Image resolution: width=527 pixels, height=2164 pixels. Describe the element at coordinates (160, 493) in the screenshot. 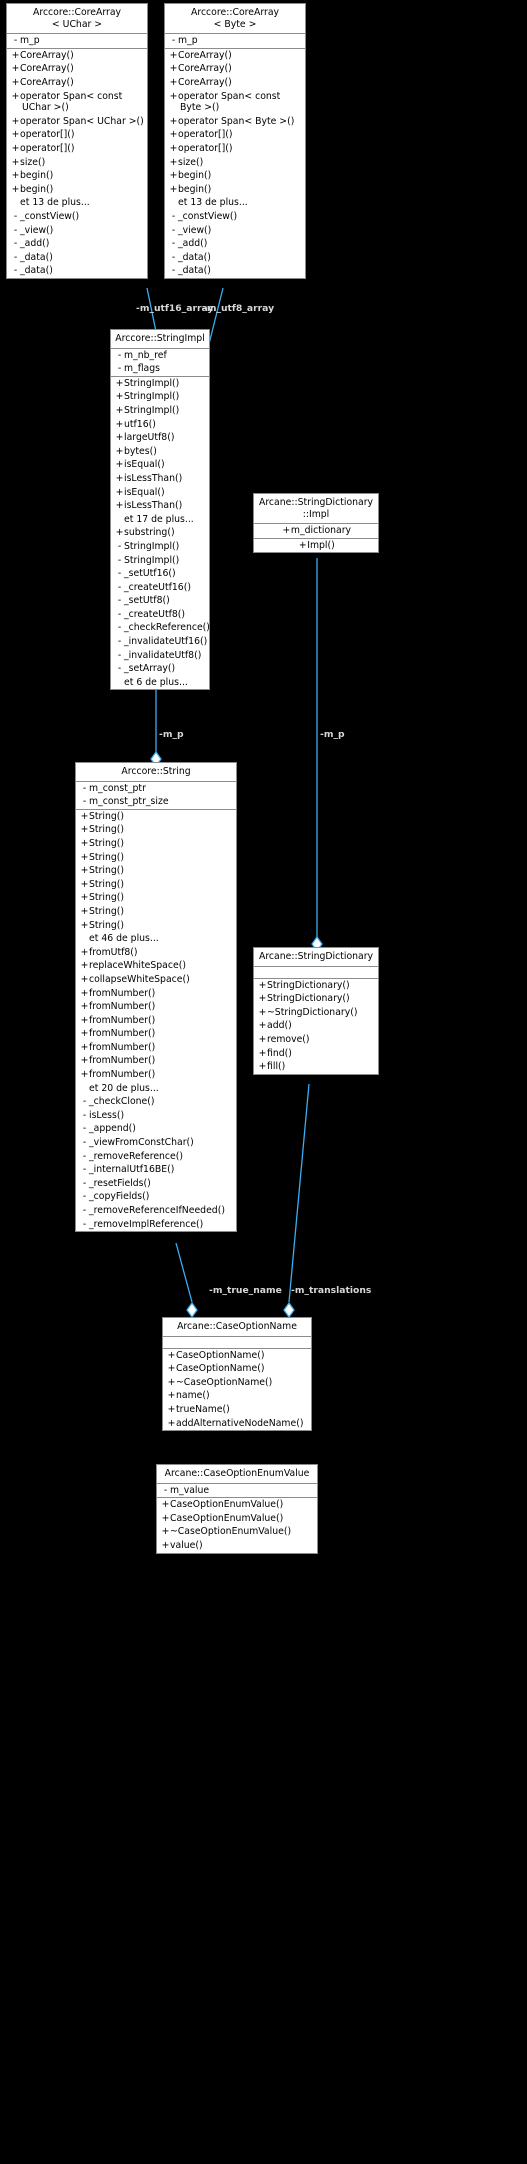

I see `class-member-row: +isEqual()` at that location.